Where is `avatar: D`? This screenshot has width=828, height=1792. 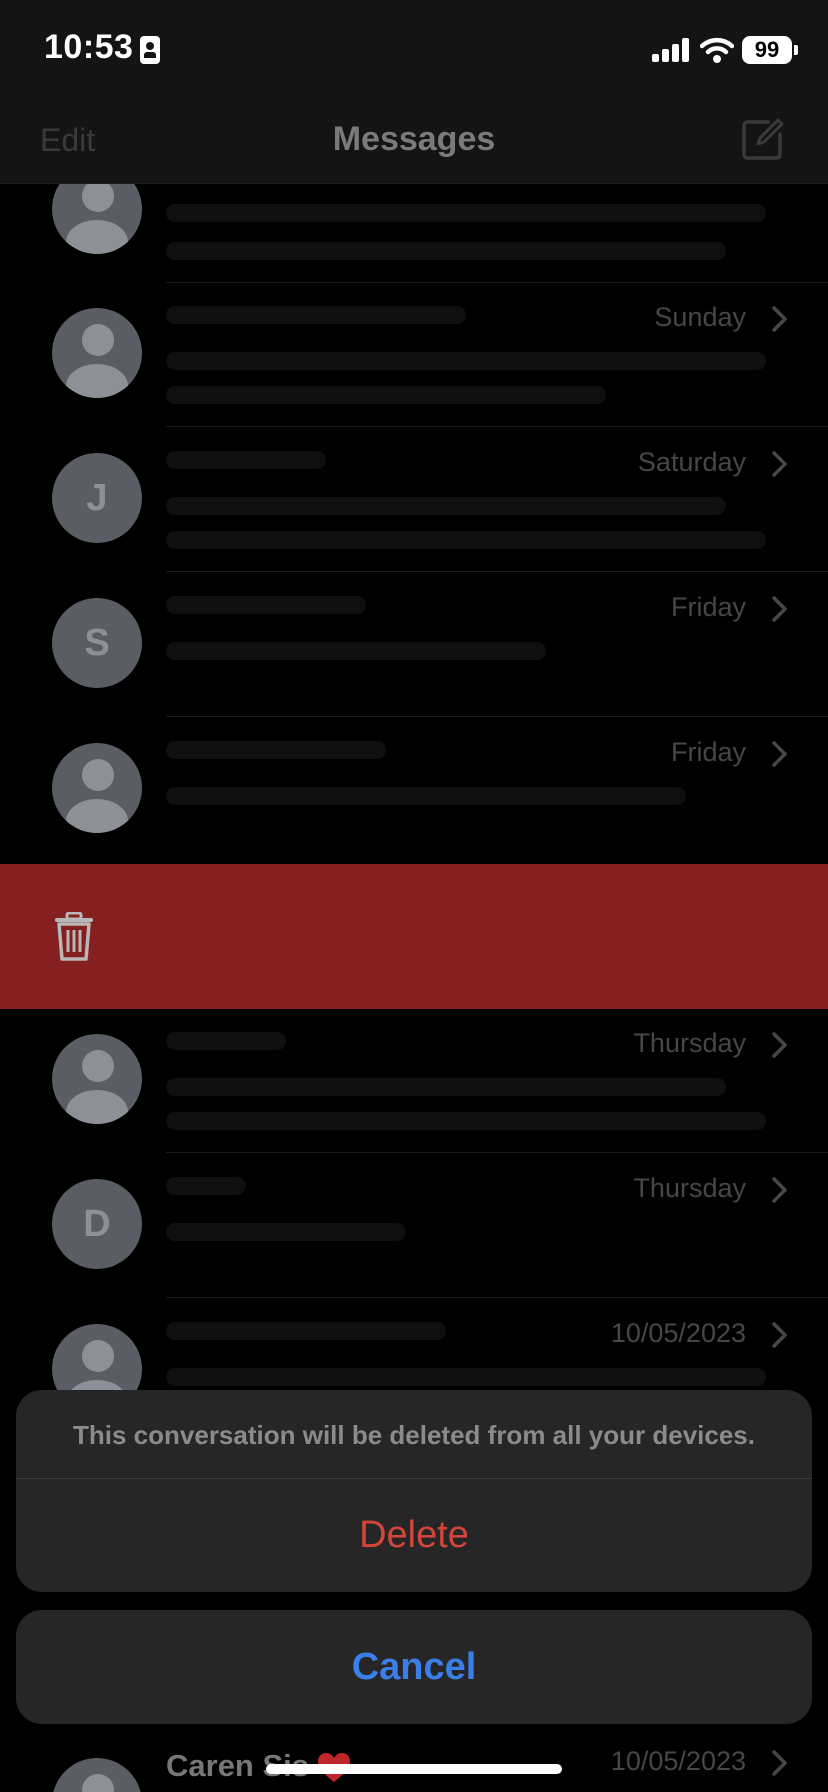 avatar: D is located at coordinates (97, 1224).